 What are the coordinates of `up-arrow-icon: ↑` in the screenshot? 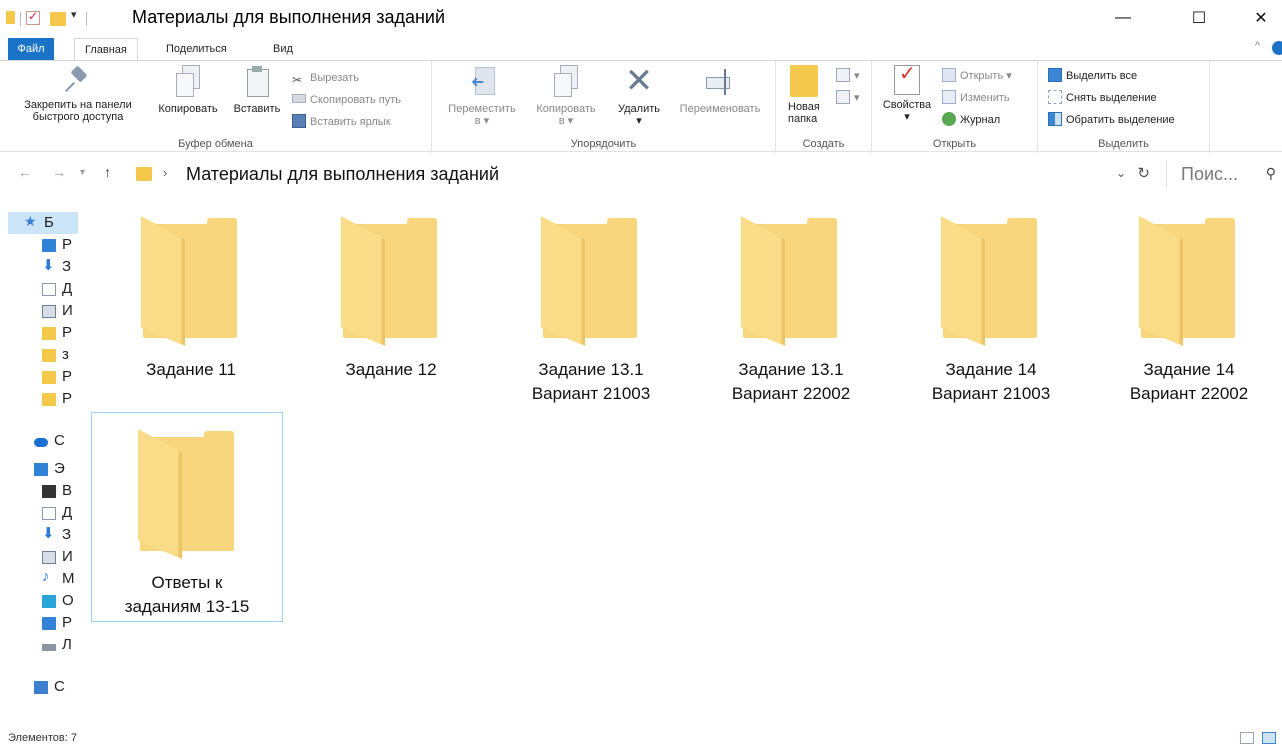 It's located at (107, 172).